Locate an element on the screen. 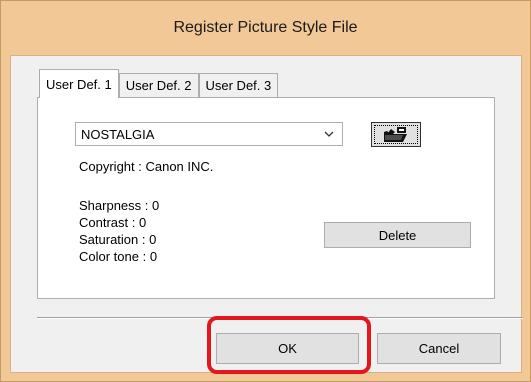  tab-user-def-3: User Def. 3 is located at coordinates (238, 85).